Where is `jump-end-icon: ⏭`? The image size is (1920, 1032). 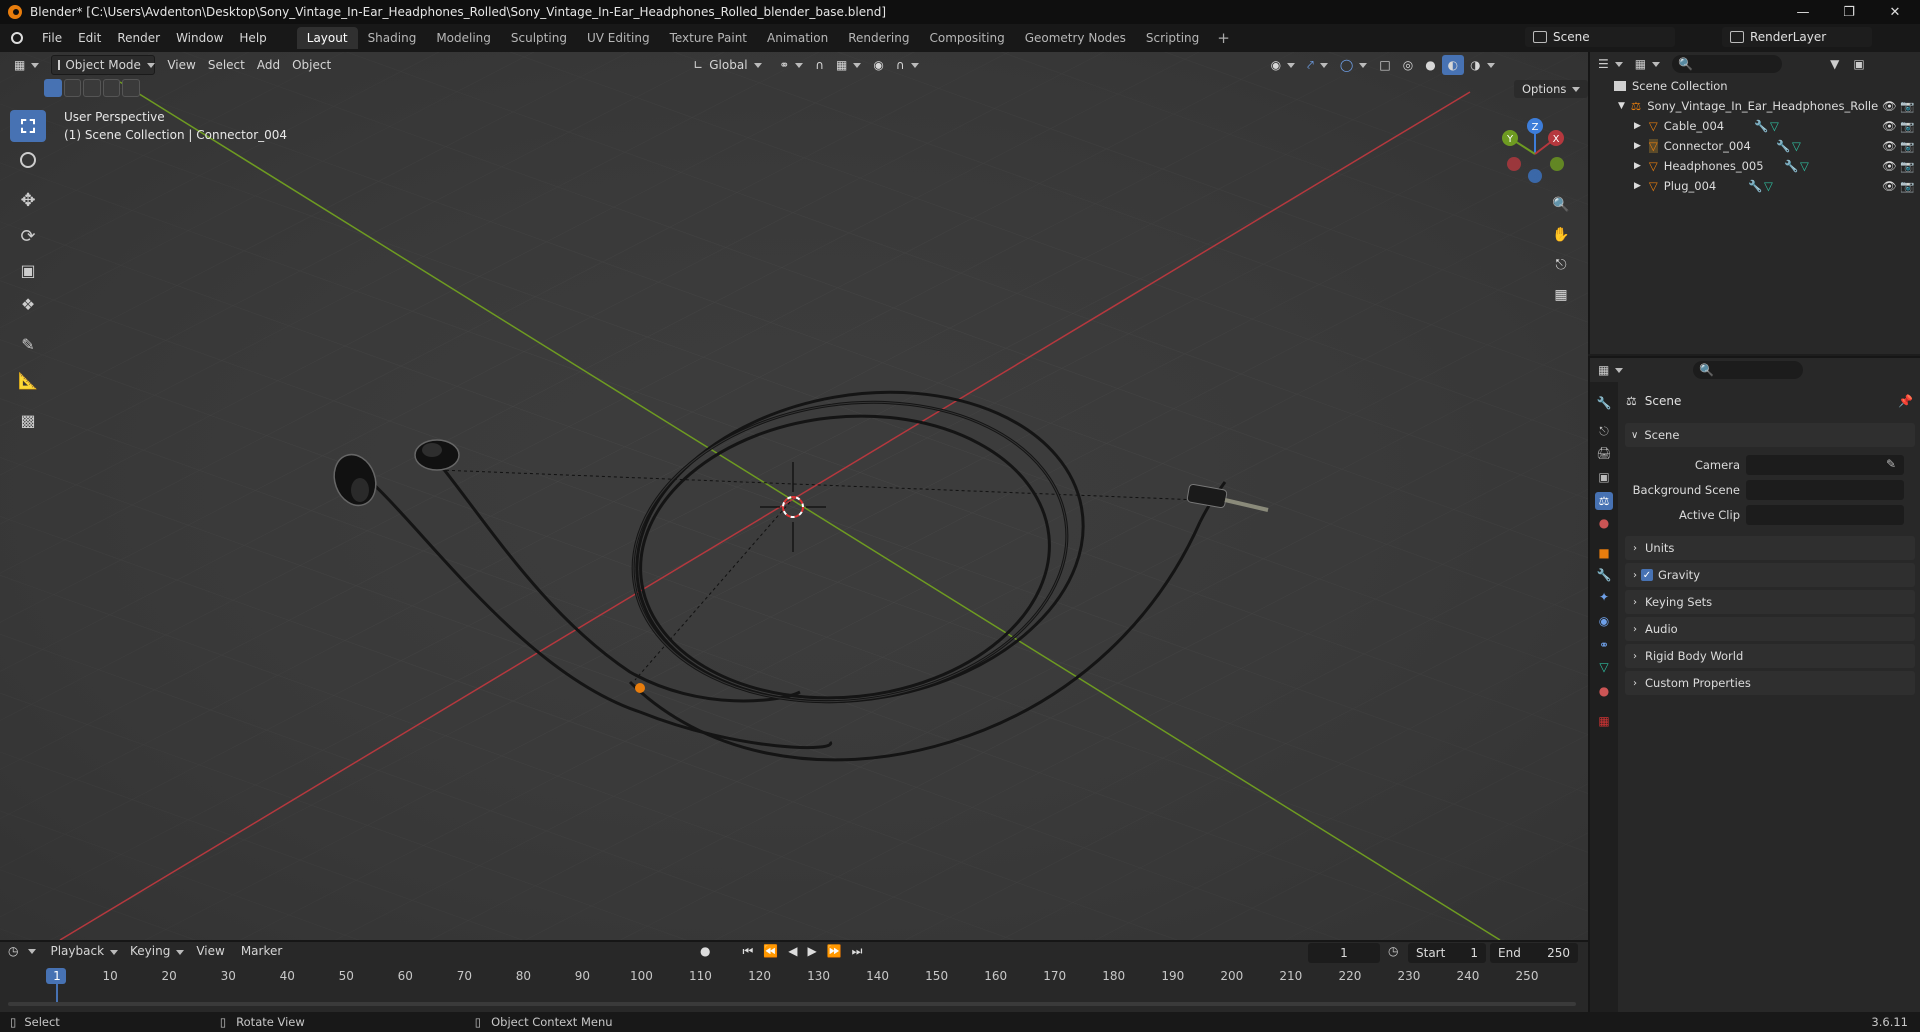
jump-end-icon: ⏭ is located at coordinates (857, 951).